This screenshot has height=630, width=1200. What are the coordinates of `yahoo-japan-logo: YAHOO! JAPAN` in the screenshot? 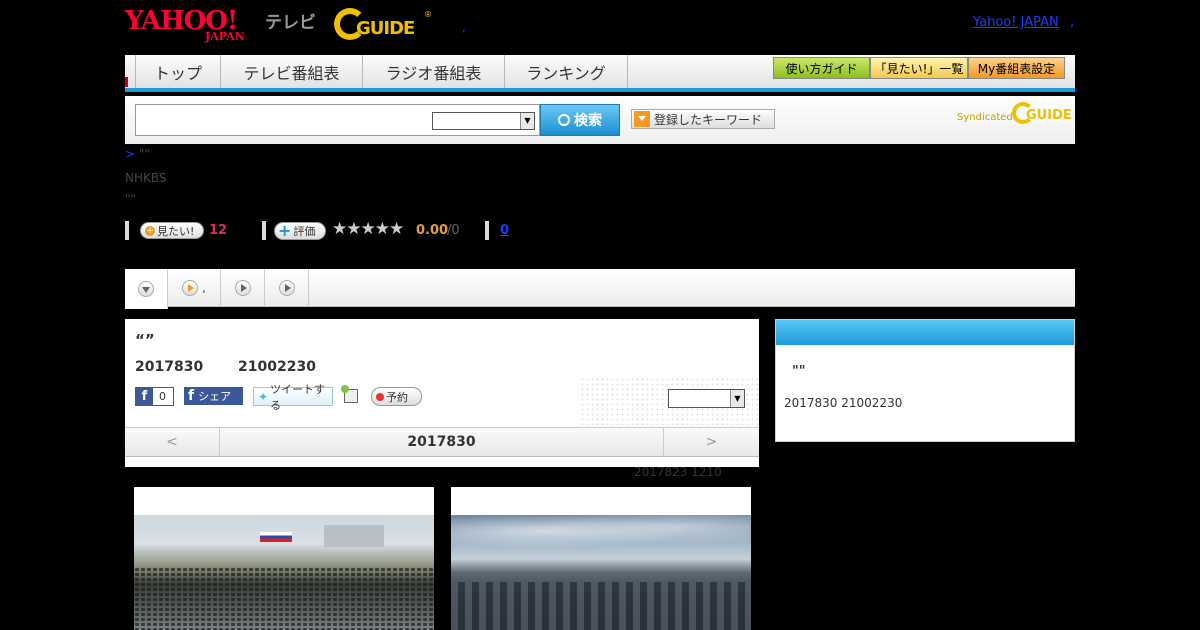 It's located at (194, 24).